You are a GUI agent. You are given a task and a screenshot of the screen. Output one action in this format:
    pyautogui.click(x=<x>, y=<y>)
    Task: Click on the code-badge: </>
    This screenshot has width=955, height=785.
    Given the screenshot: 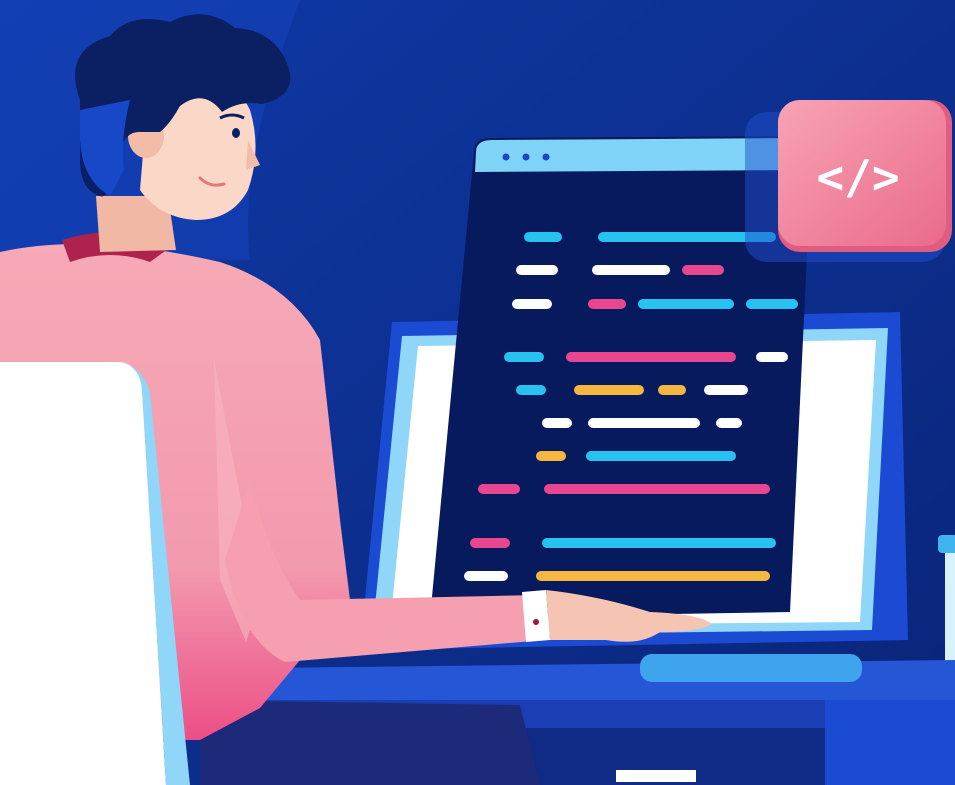 What is the action you would take?
    pyautogui.click(x=848, y=181)
    